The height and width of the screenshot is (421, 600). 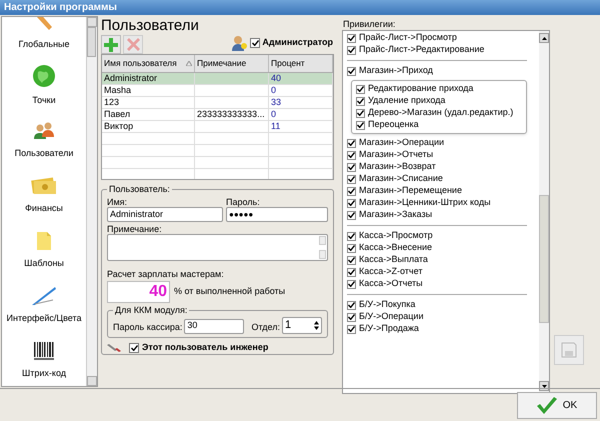 What do you see at coordinates (117, 114) in the screenshot?
I see `table-cell: Павел` at bounding box center [117, 114].